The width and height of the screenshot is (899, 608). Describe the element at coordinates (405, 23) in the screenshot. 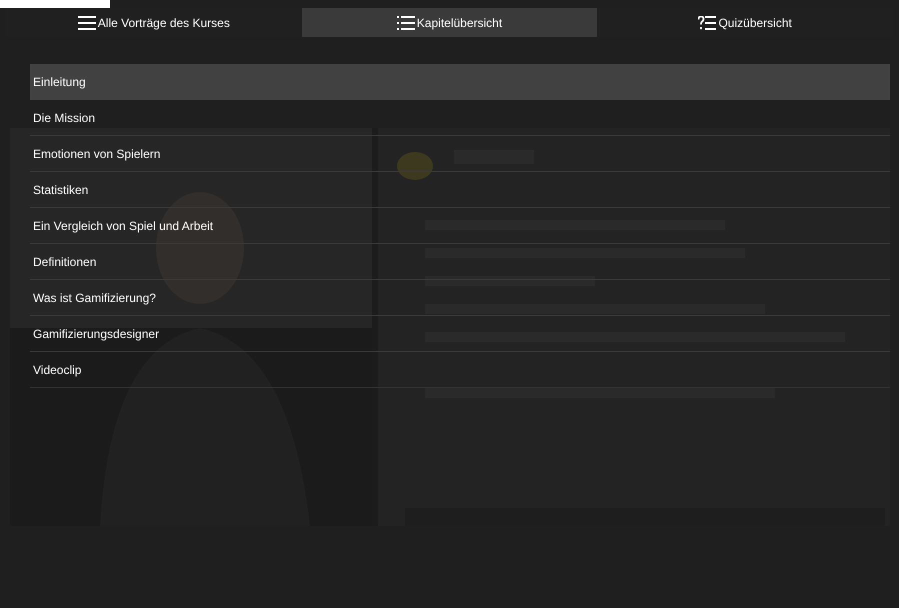

I see `list-icon` at that location.